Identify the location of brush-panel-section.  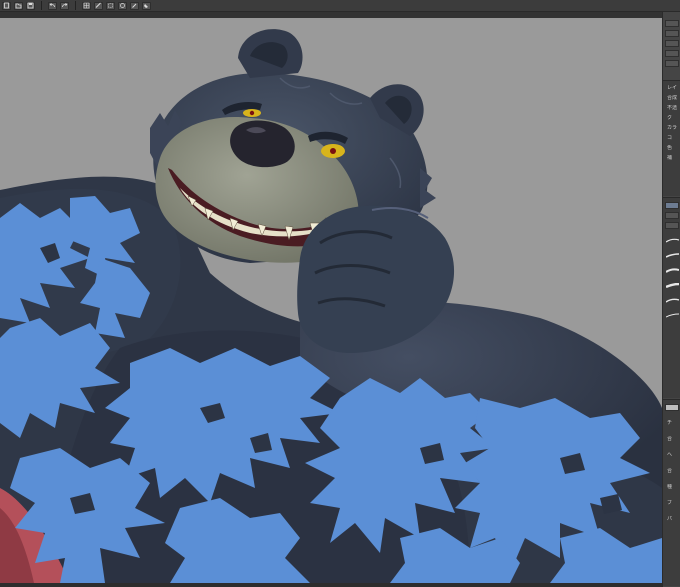
(671, 297).